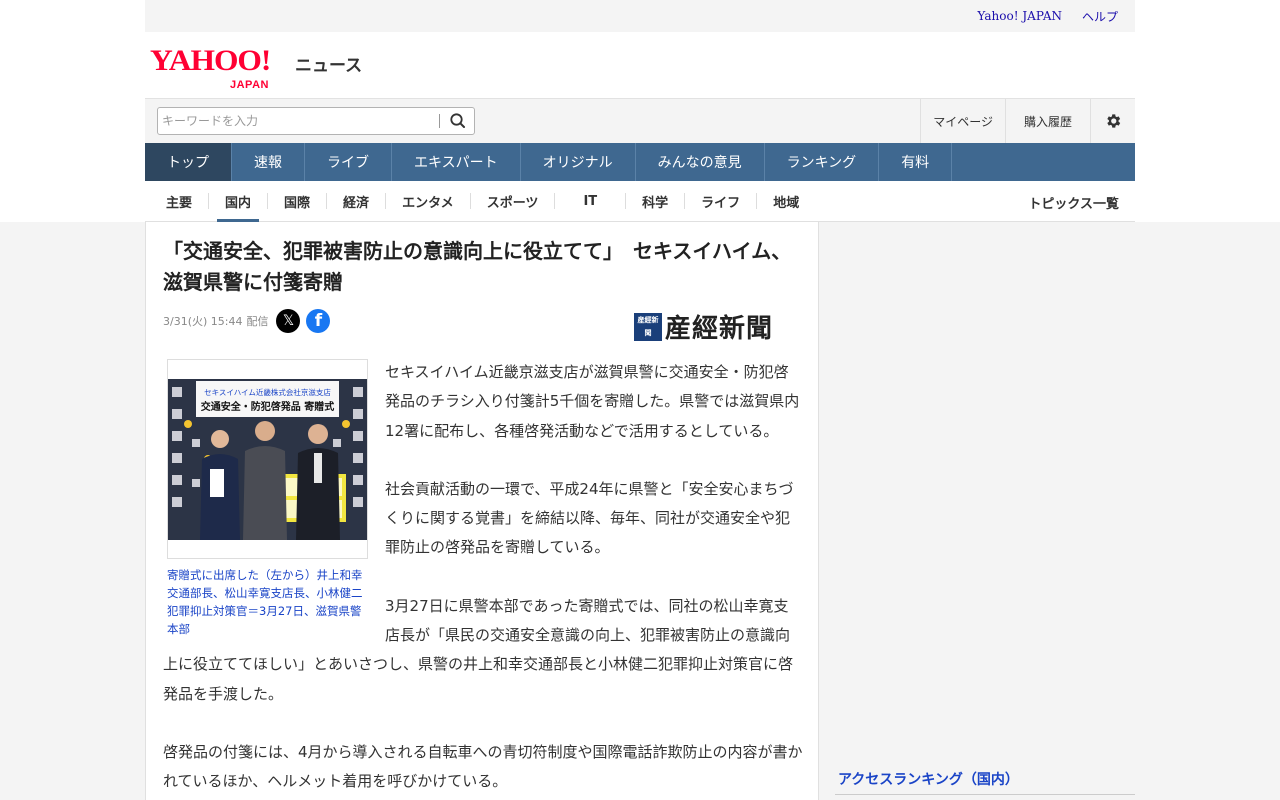 This screenshot has width=1280, height=800. Describe the element at coordinates (179, 202) in the screenshot. I see `category-main: 主要` at that location.